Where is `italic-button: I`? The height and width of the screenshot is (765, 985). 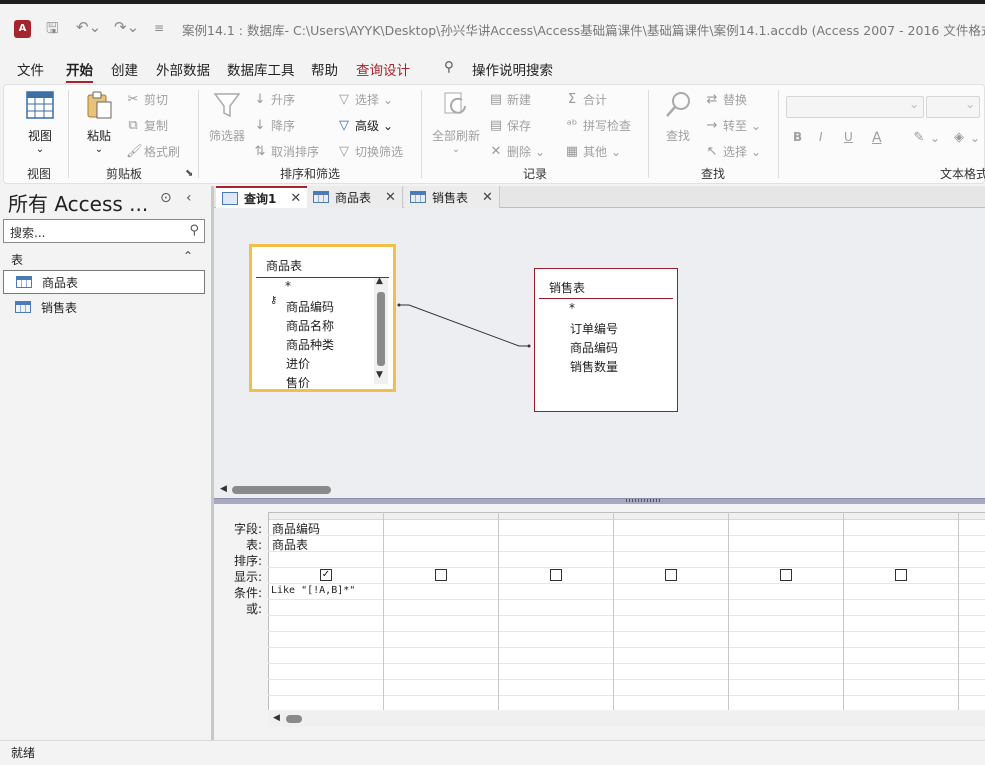 italic-button: I is located at coordinates (821, 137).